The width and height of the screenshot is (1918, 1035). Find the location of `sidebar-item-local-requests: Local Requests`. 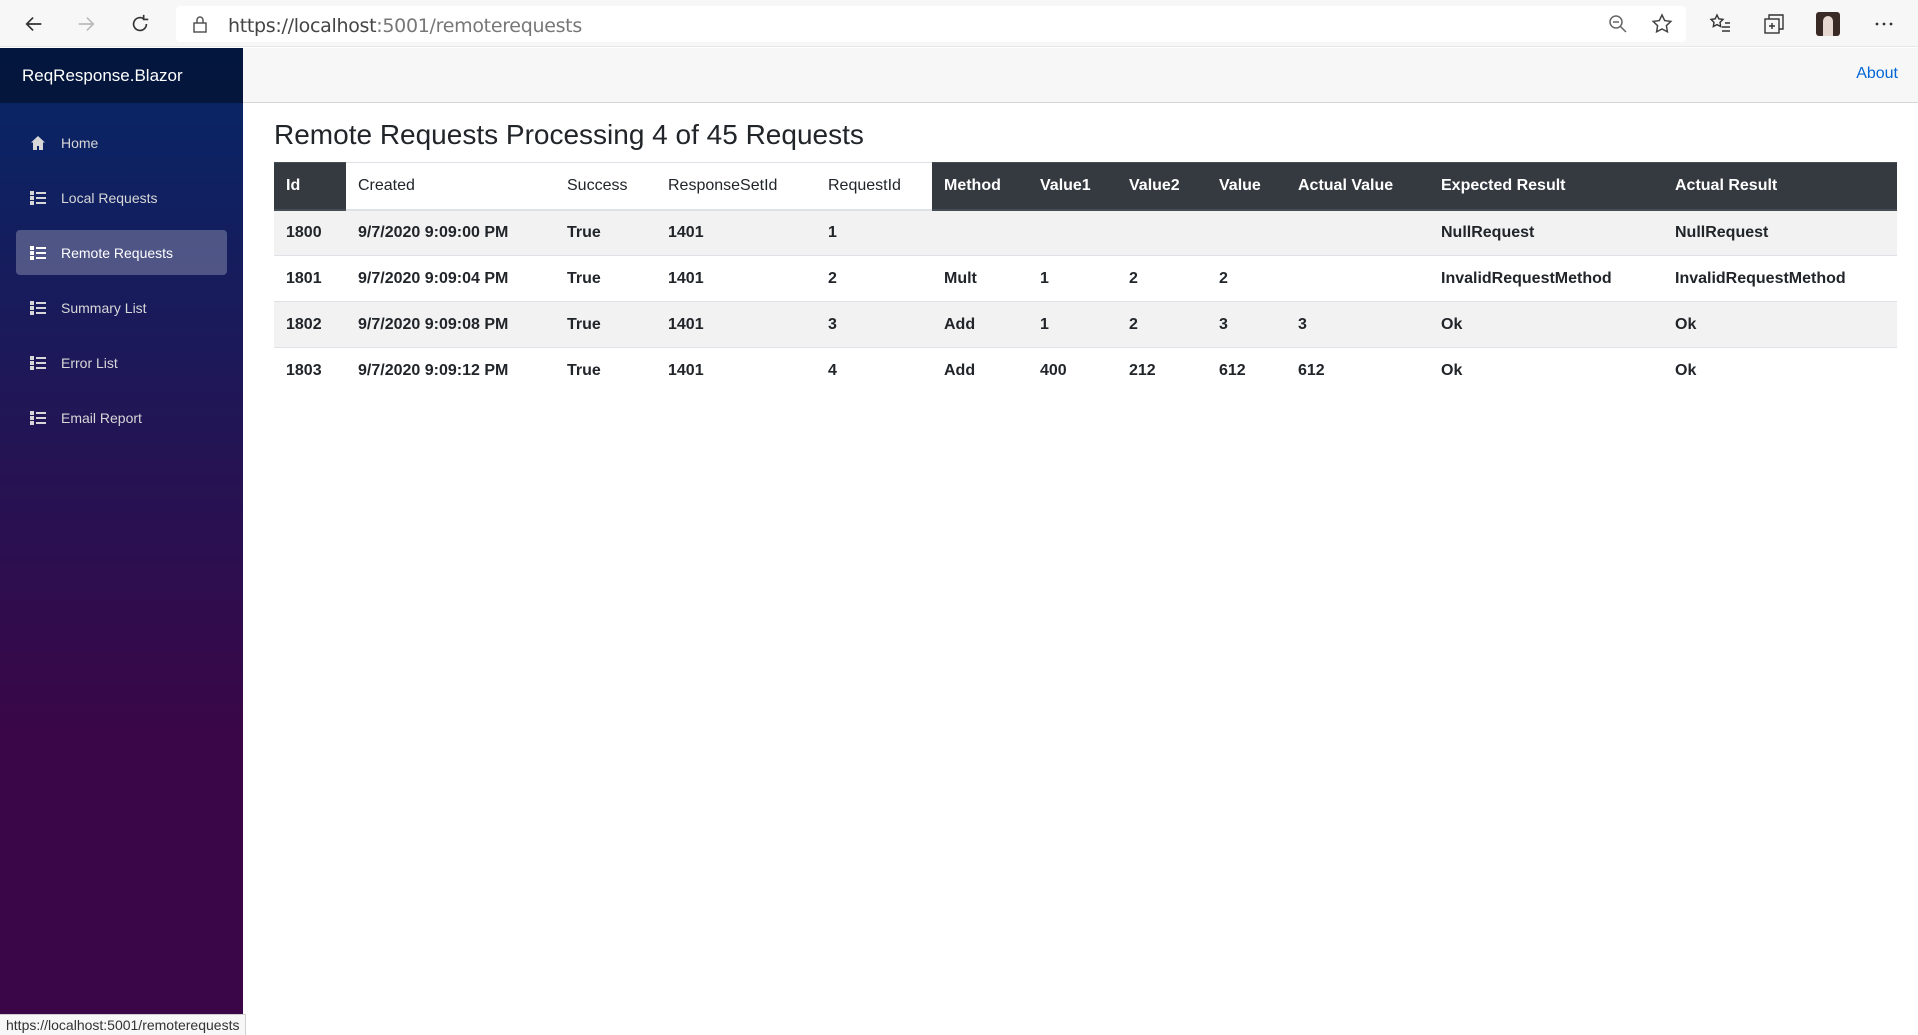

sidebar-item-local-requests: Local Requests is located at coordinates (121, 197).